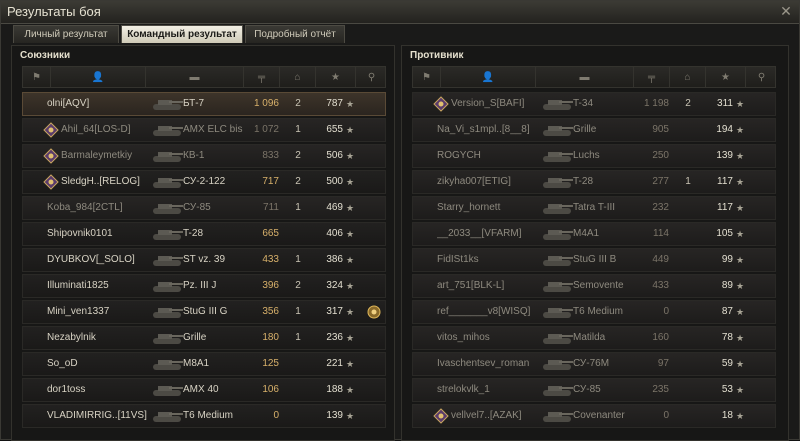 Image resolution: width=800 pixels, height=441 pixels. What do you see at coordinates (334, 103) in the screenshot?
I see `xp-value: 787` at bounding box center [334, 103].